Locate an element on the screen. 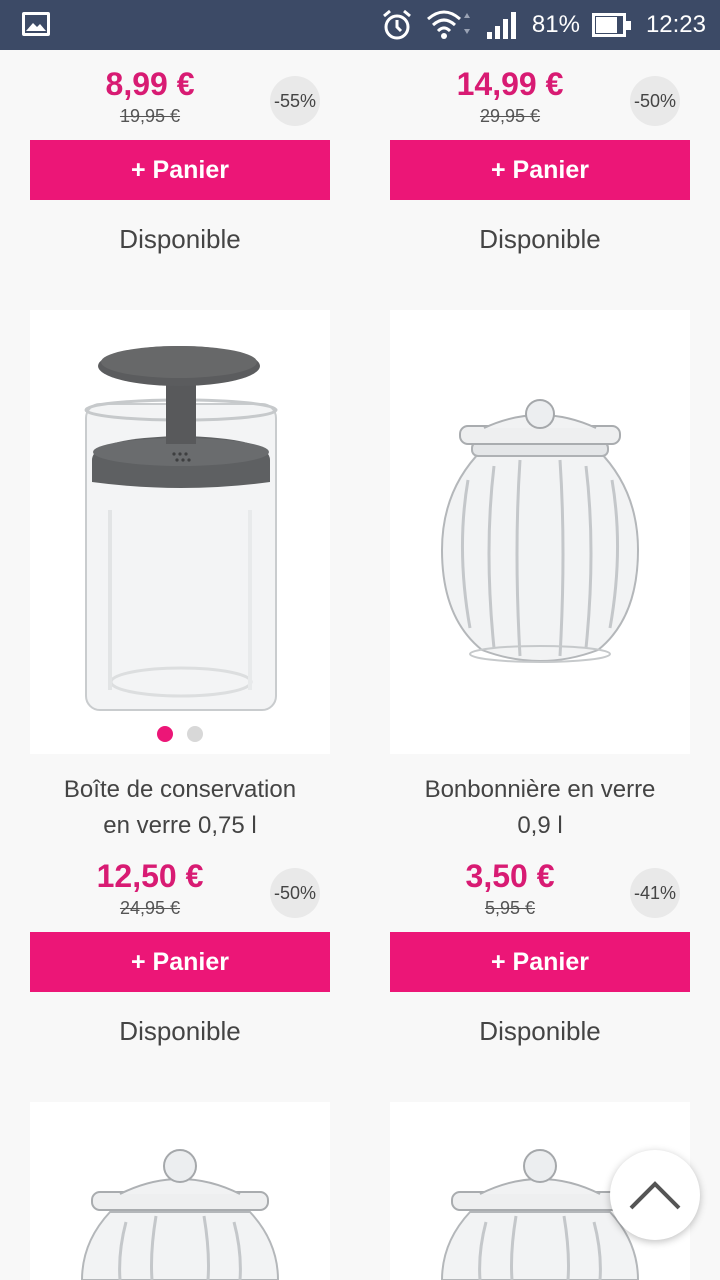  scroll-to-top-button is located at coordinates (655, 1195).